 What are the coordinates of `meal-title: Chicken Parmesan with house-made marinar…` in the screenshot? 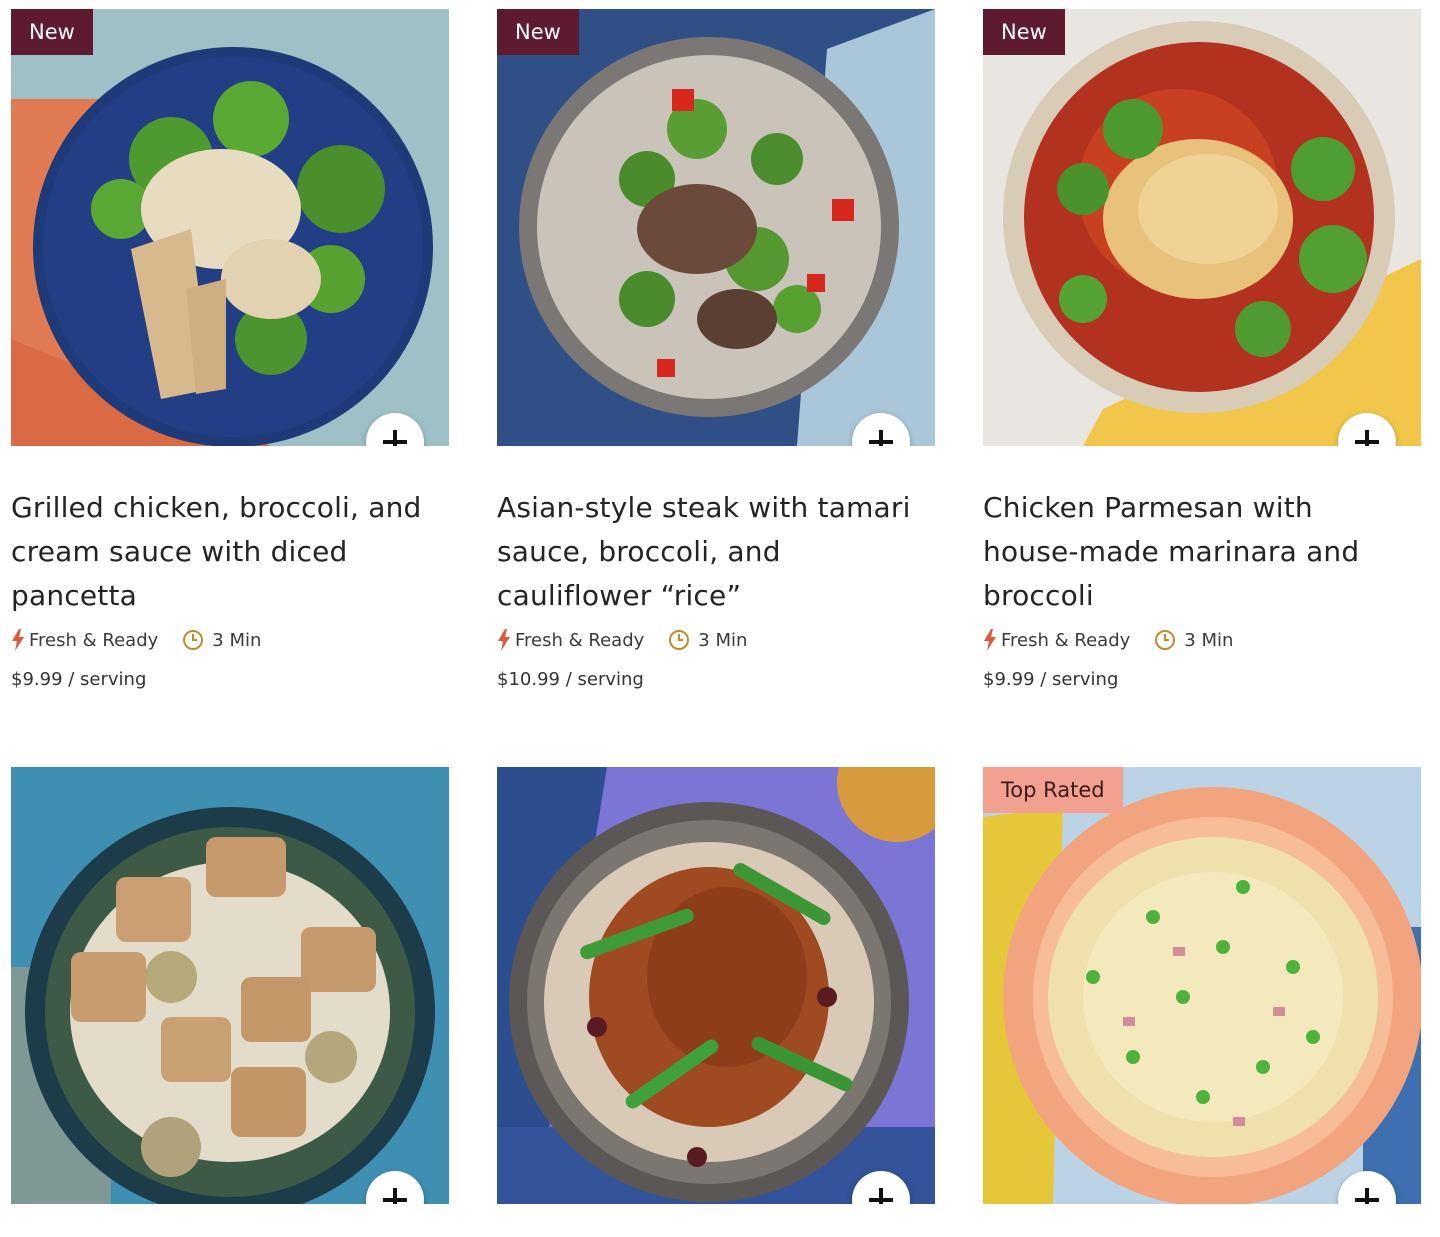 It's located at (1199, 552).